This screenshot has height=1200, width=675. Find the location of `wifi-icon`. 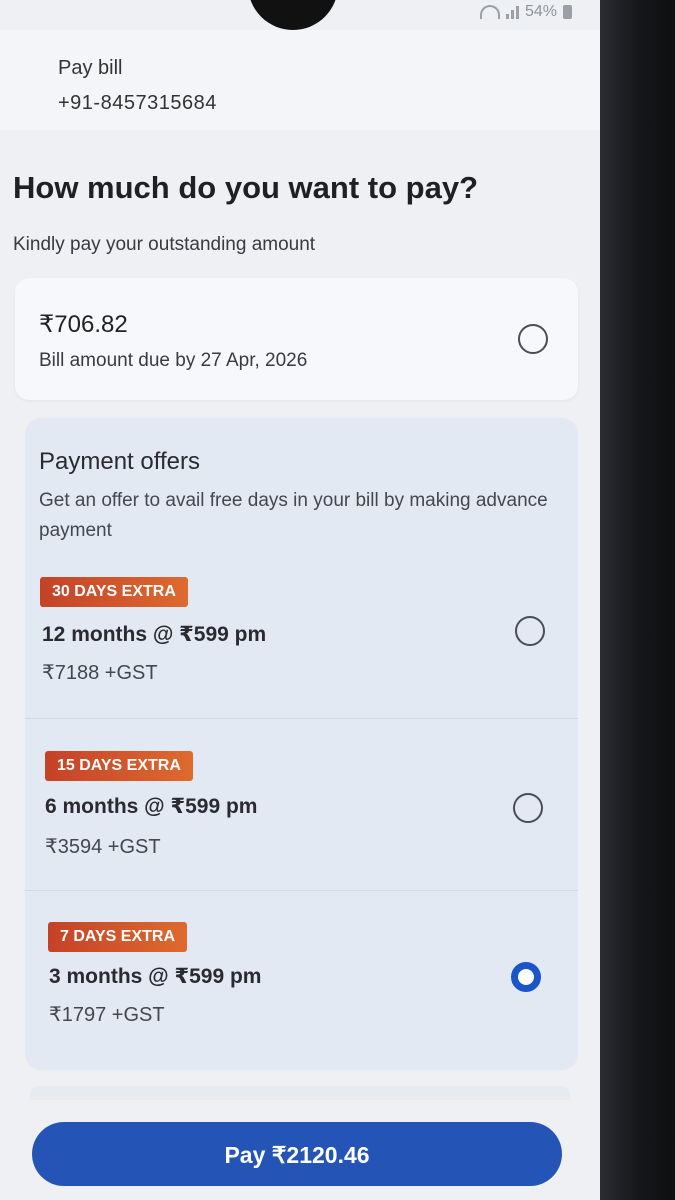

wifi-icon is located at coordinates (489, 12).